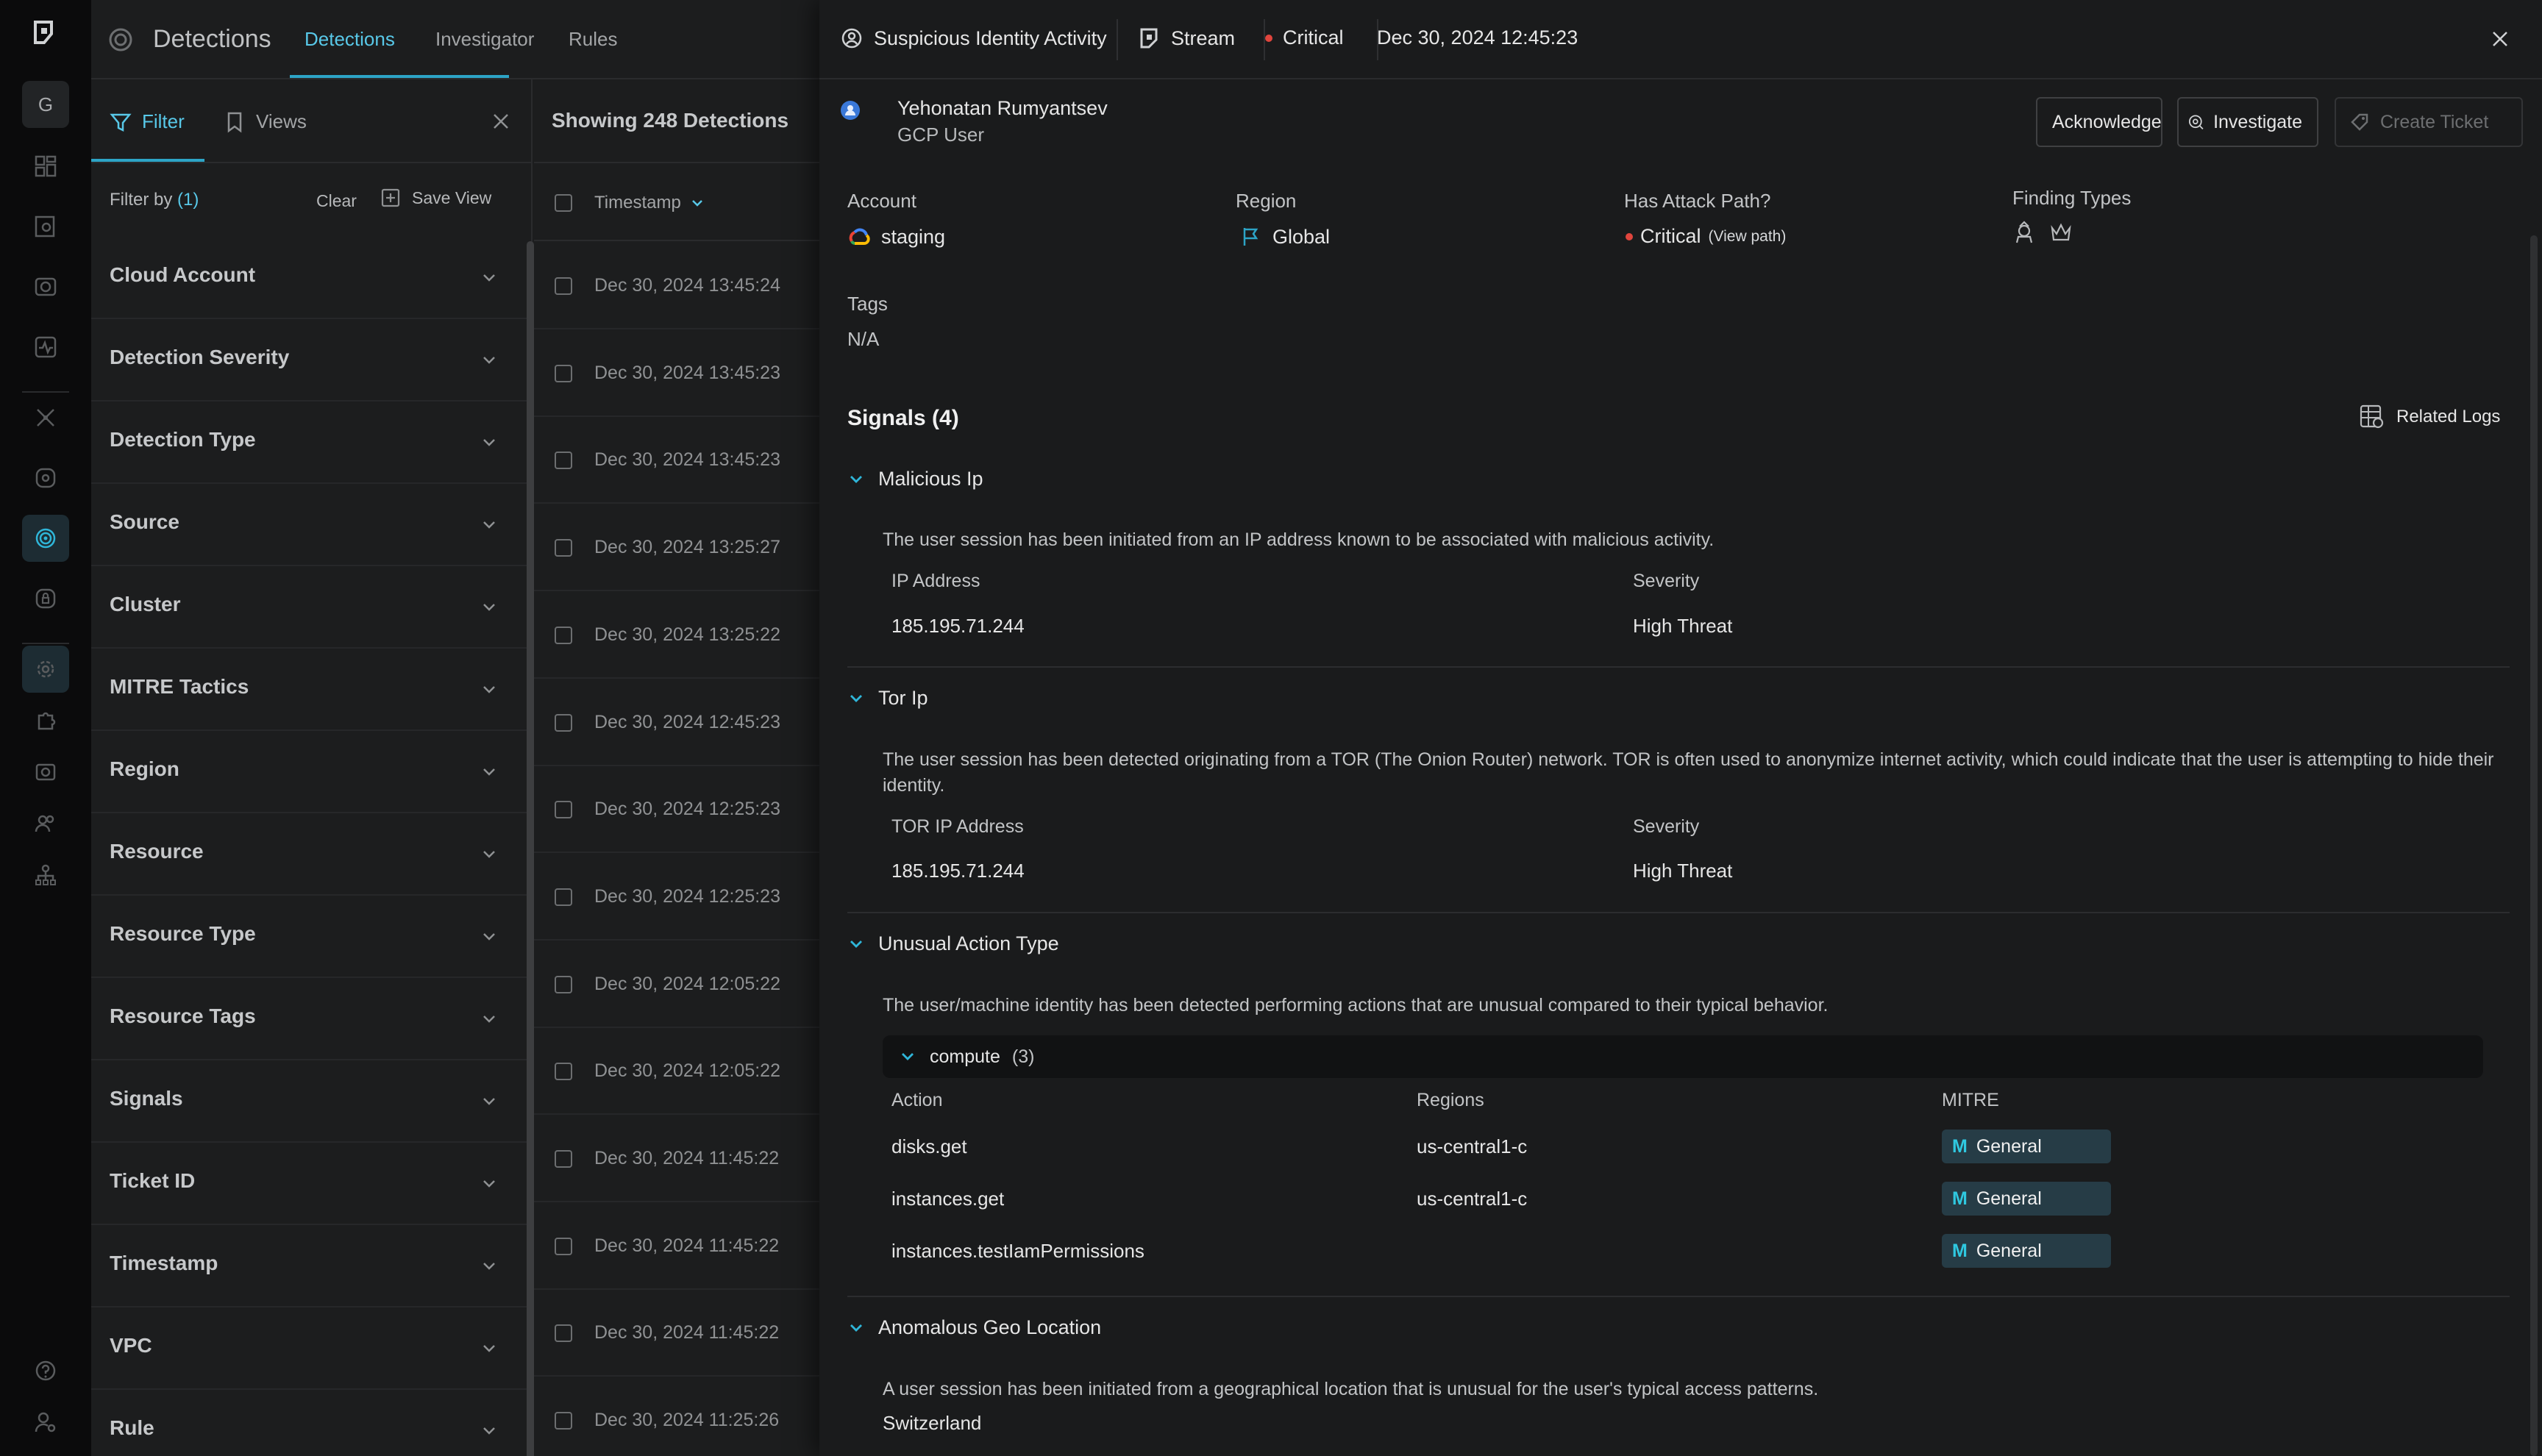 The image size is (2542, 1456). Describe the element at coordinates (2107, 121) in the screenshot. I see `acknowledge-label: Acknowledge` at that location.